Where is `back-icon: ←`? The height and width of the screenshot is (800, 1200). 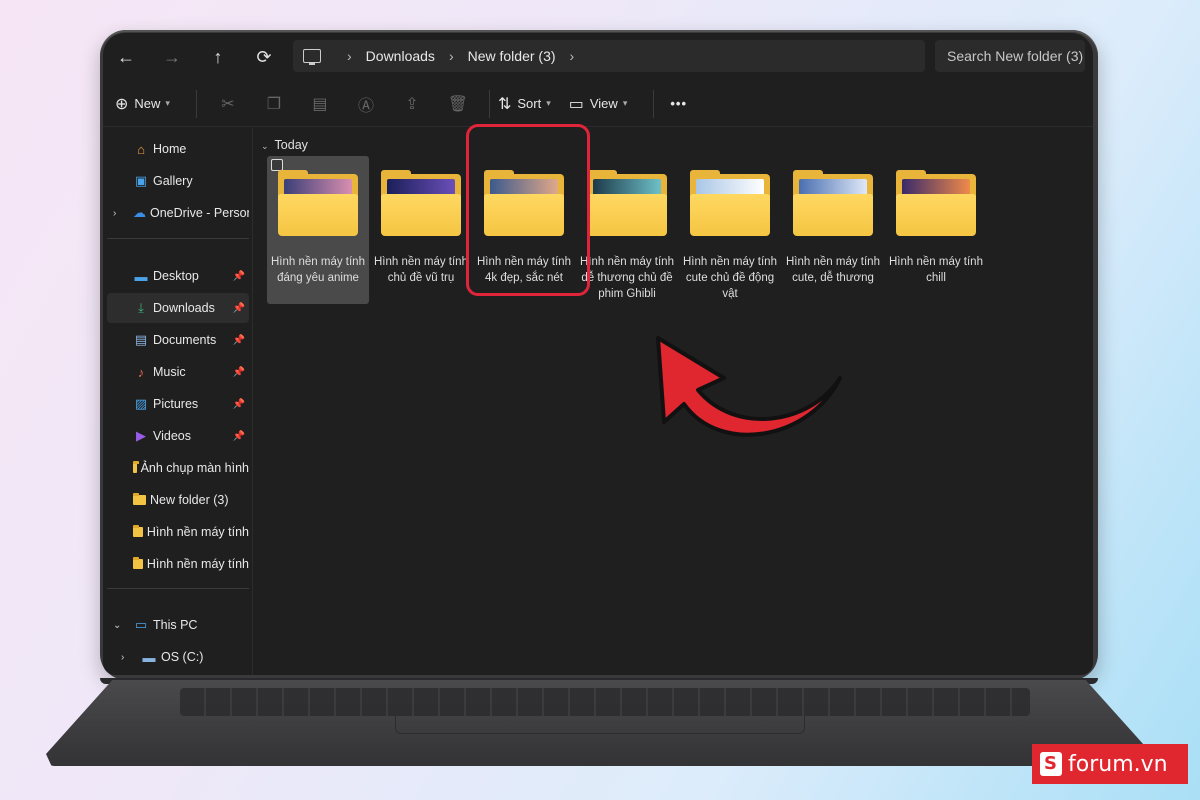
back-icon: ← is located at coordinates (126, 56).